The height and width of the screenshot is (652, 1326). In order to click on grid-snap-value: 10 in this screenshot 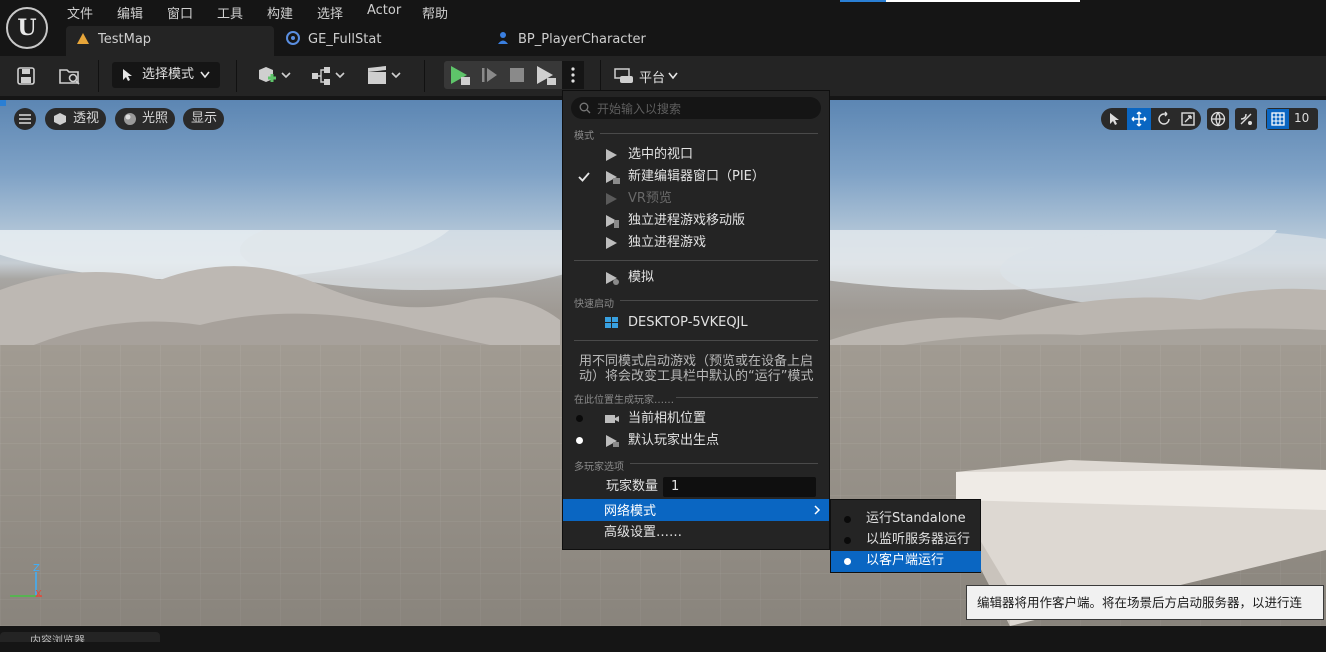, I will do `click(1301, 118)`.